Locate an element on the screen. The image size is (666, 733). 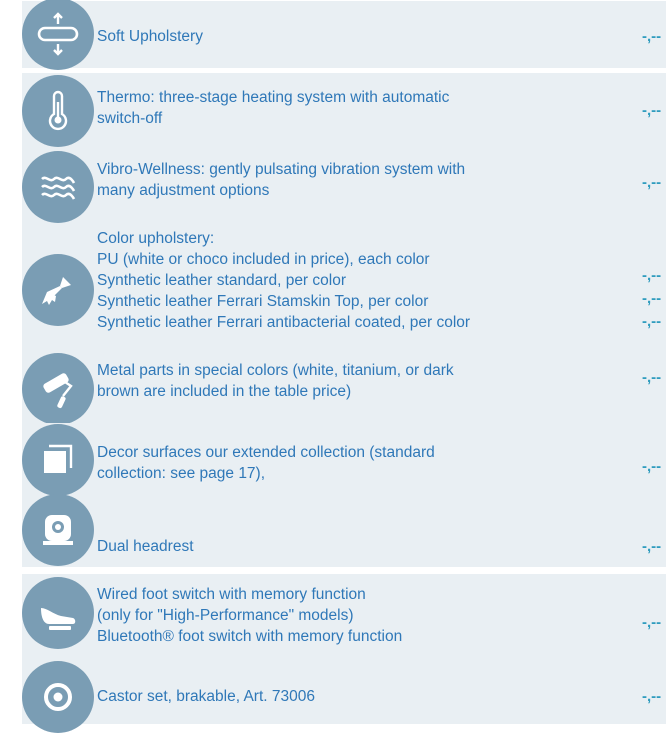
castor-icon is located at coordinates (58, 697).